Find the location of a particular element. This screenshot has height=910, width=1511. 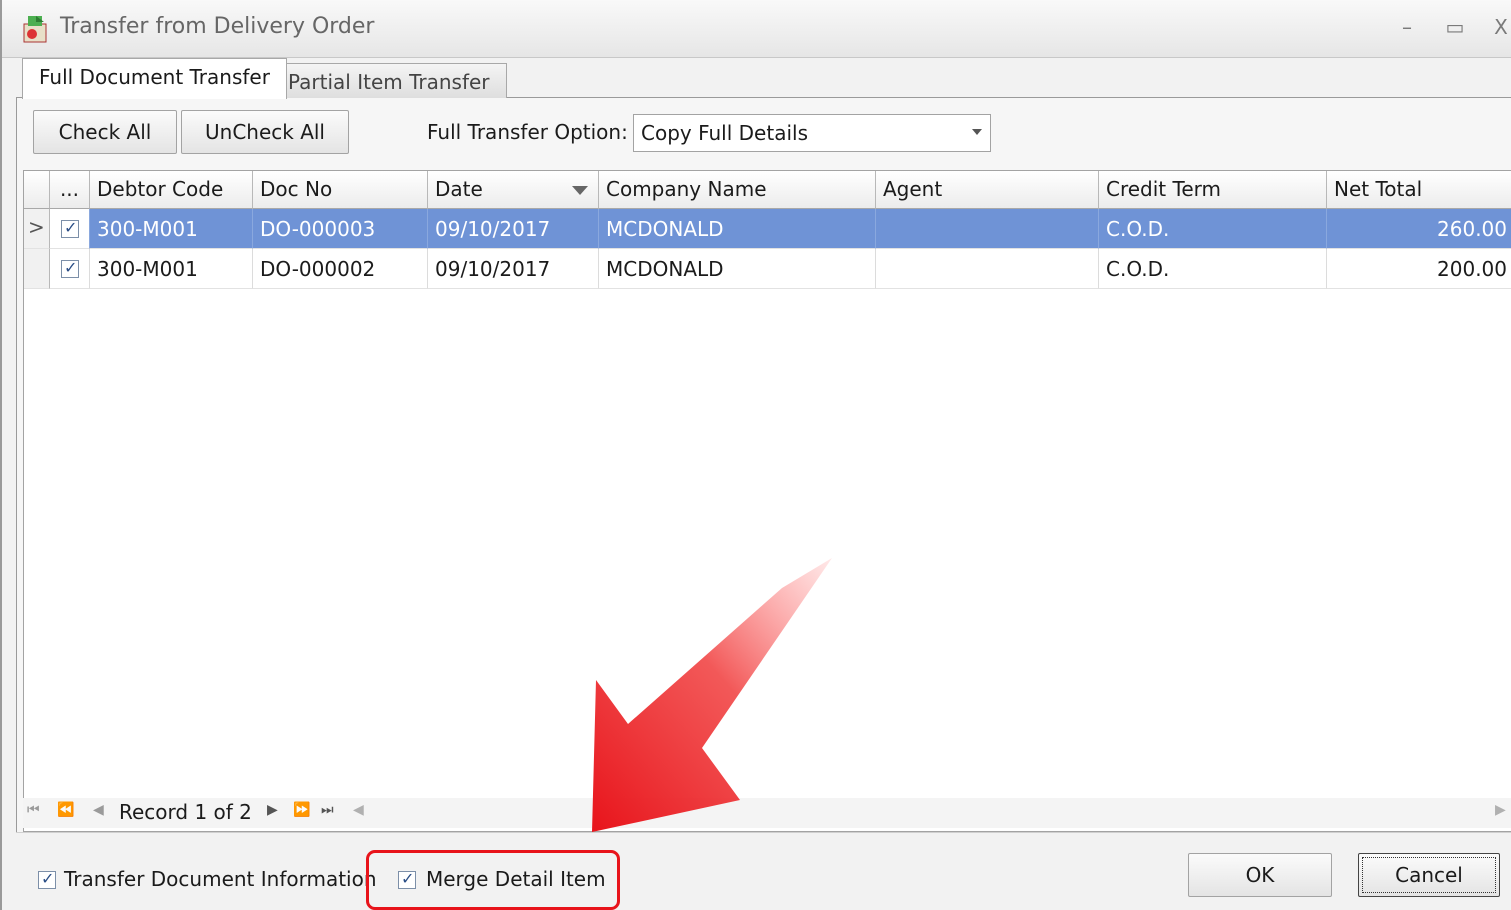

transfer-option-value: Copy Full Details is located at coordinates (724, 133).